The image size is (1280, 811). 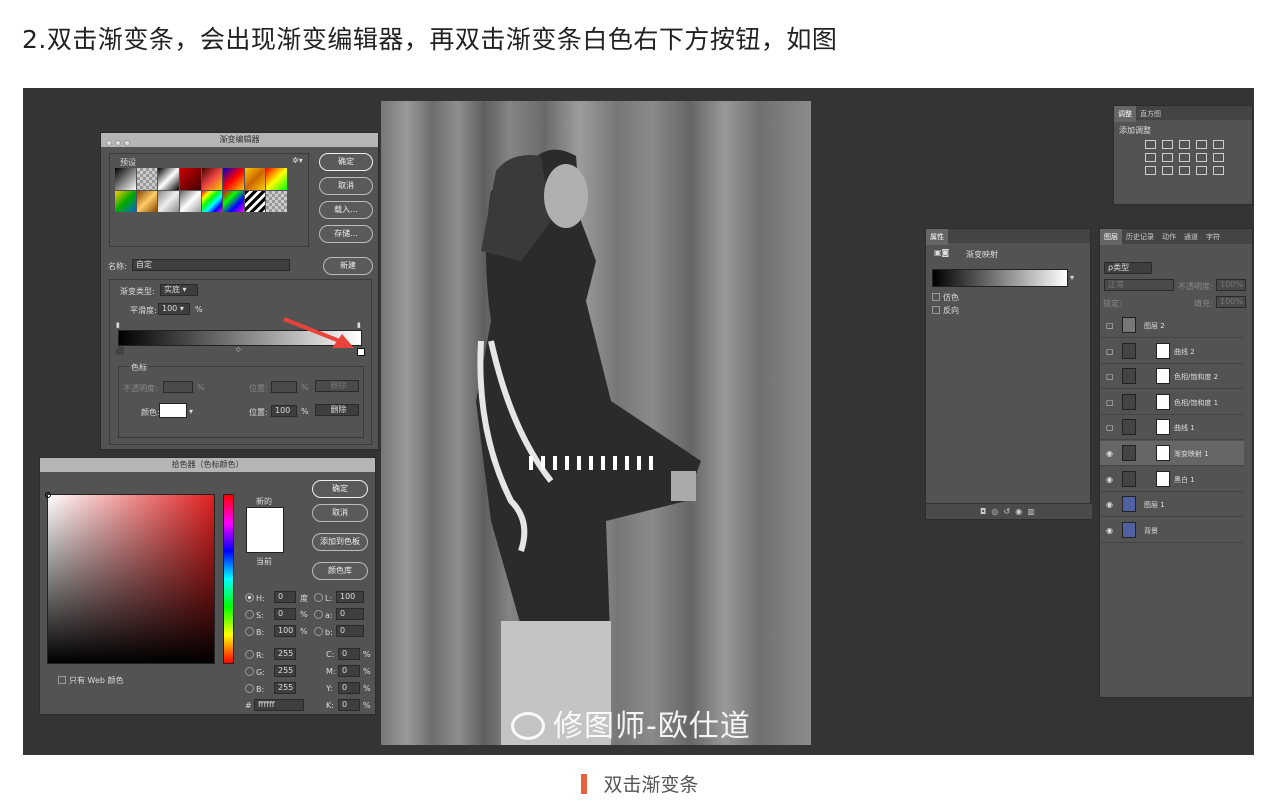 I want to click on midpoint-diamond-icon: ◇, so click(x=238, y=349).